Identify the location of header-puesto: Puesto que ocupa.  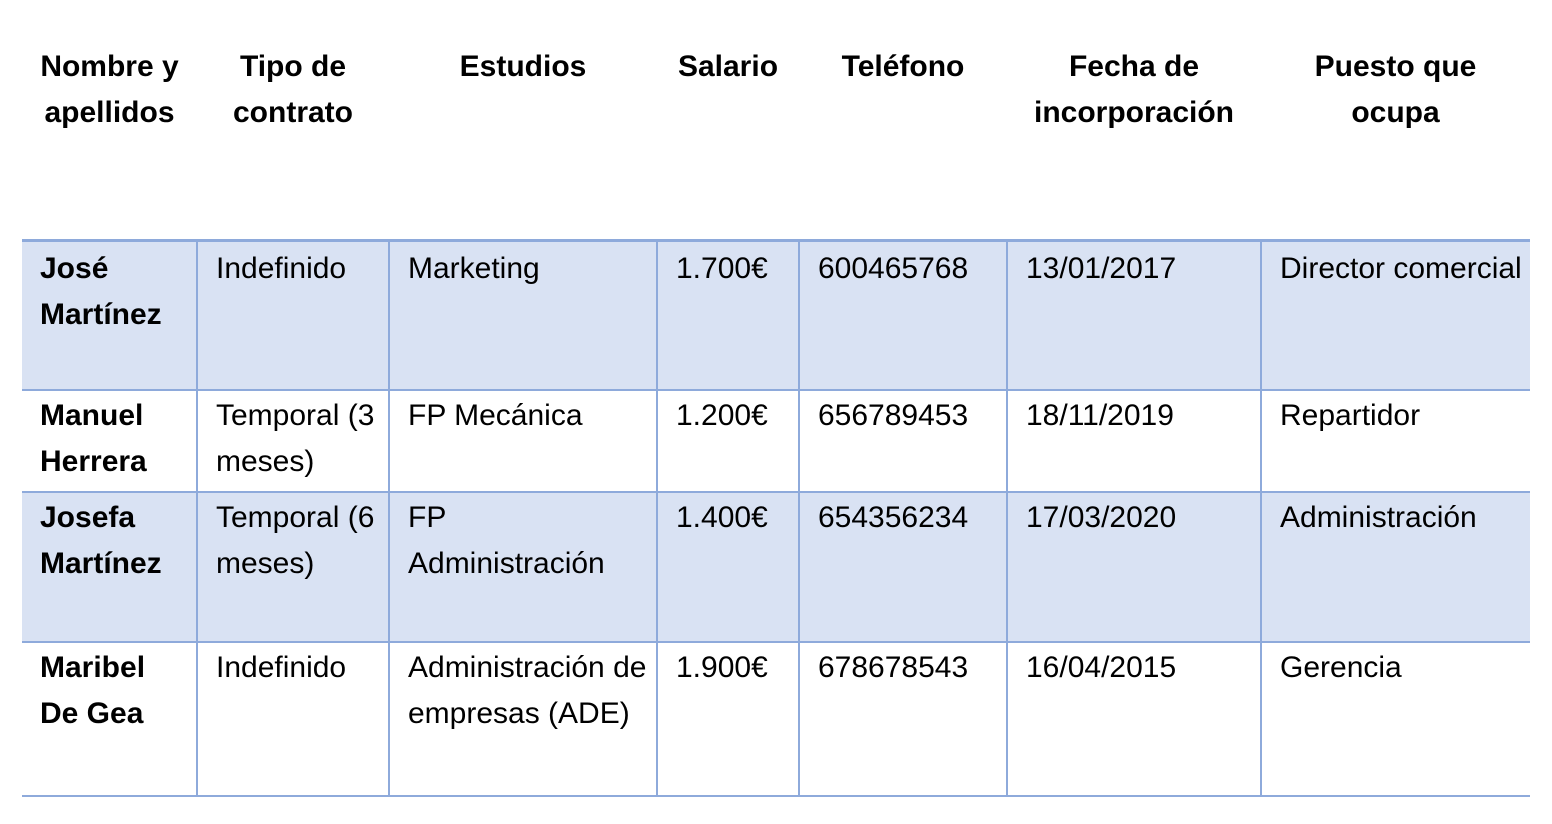
(1395, 141).